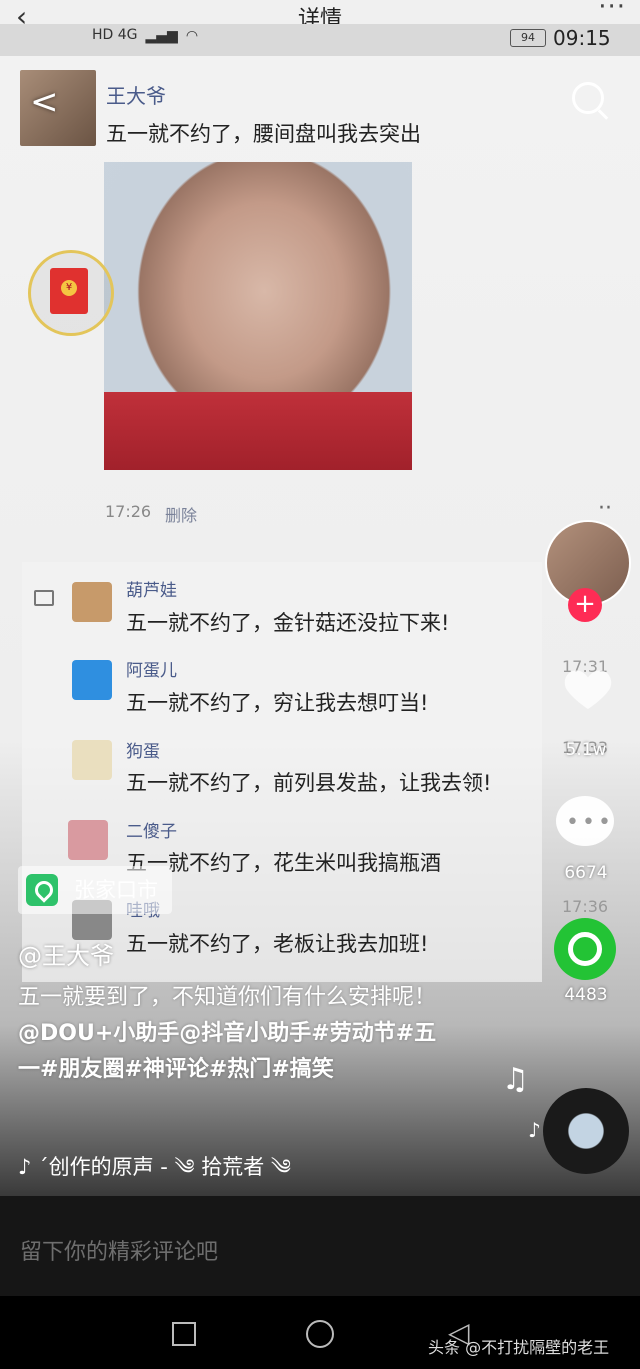 The width and height of the screenshot is (640, 1369). What do you see at coordinates (28, 1167) in the screenshot?
I see `tiktok-note-icon: ♪` at bounding box center [28, 1167].